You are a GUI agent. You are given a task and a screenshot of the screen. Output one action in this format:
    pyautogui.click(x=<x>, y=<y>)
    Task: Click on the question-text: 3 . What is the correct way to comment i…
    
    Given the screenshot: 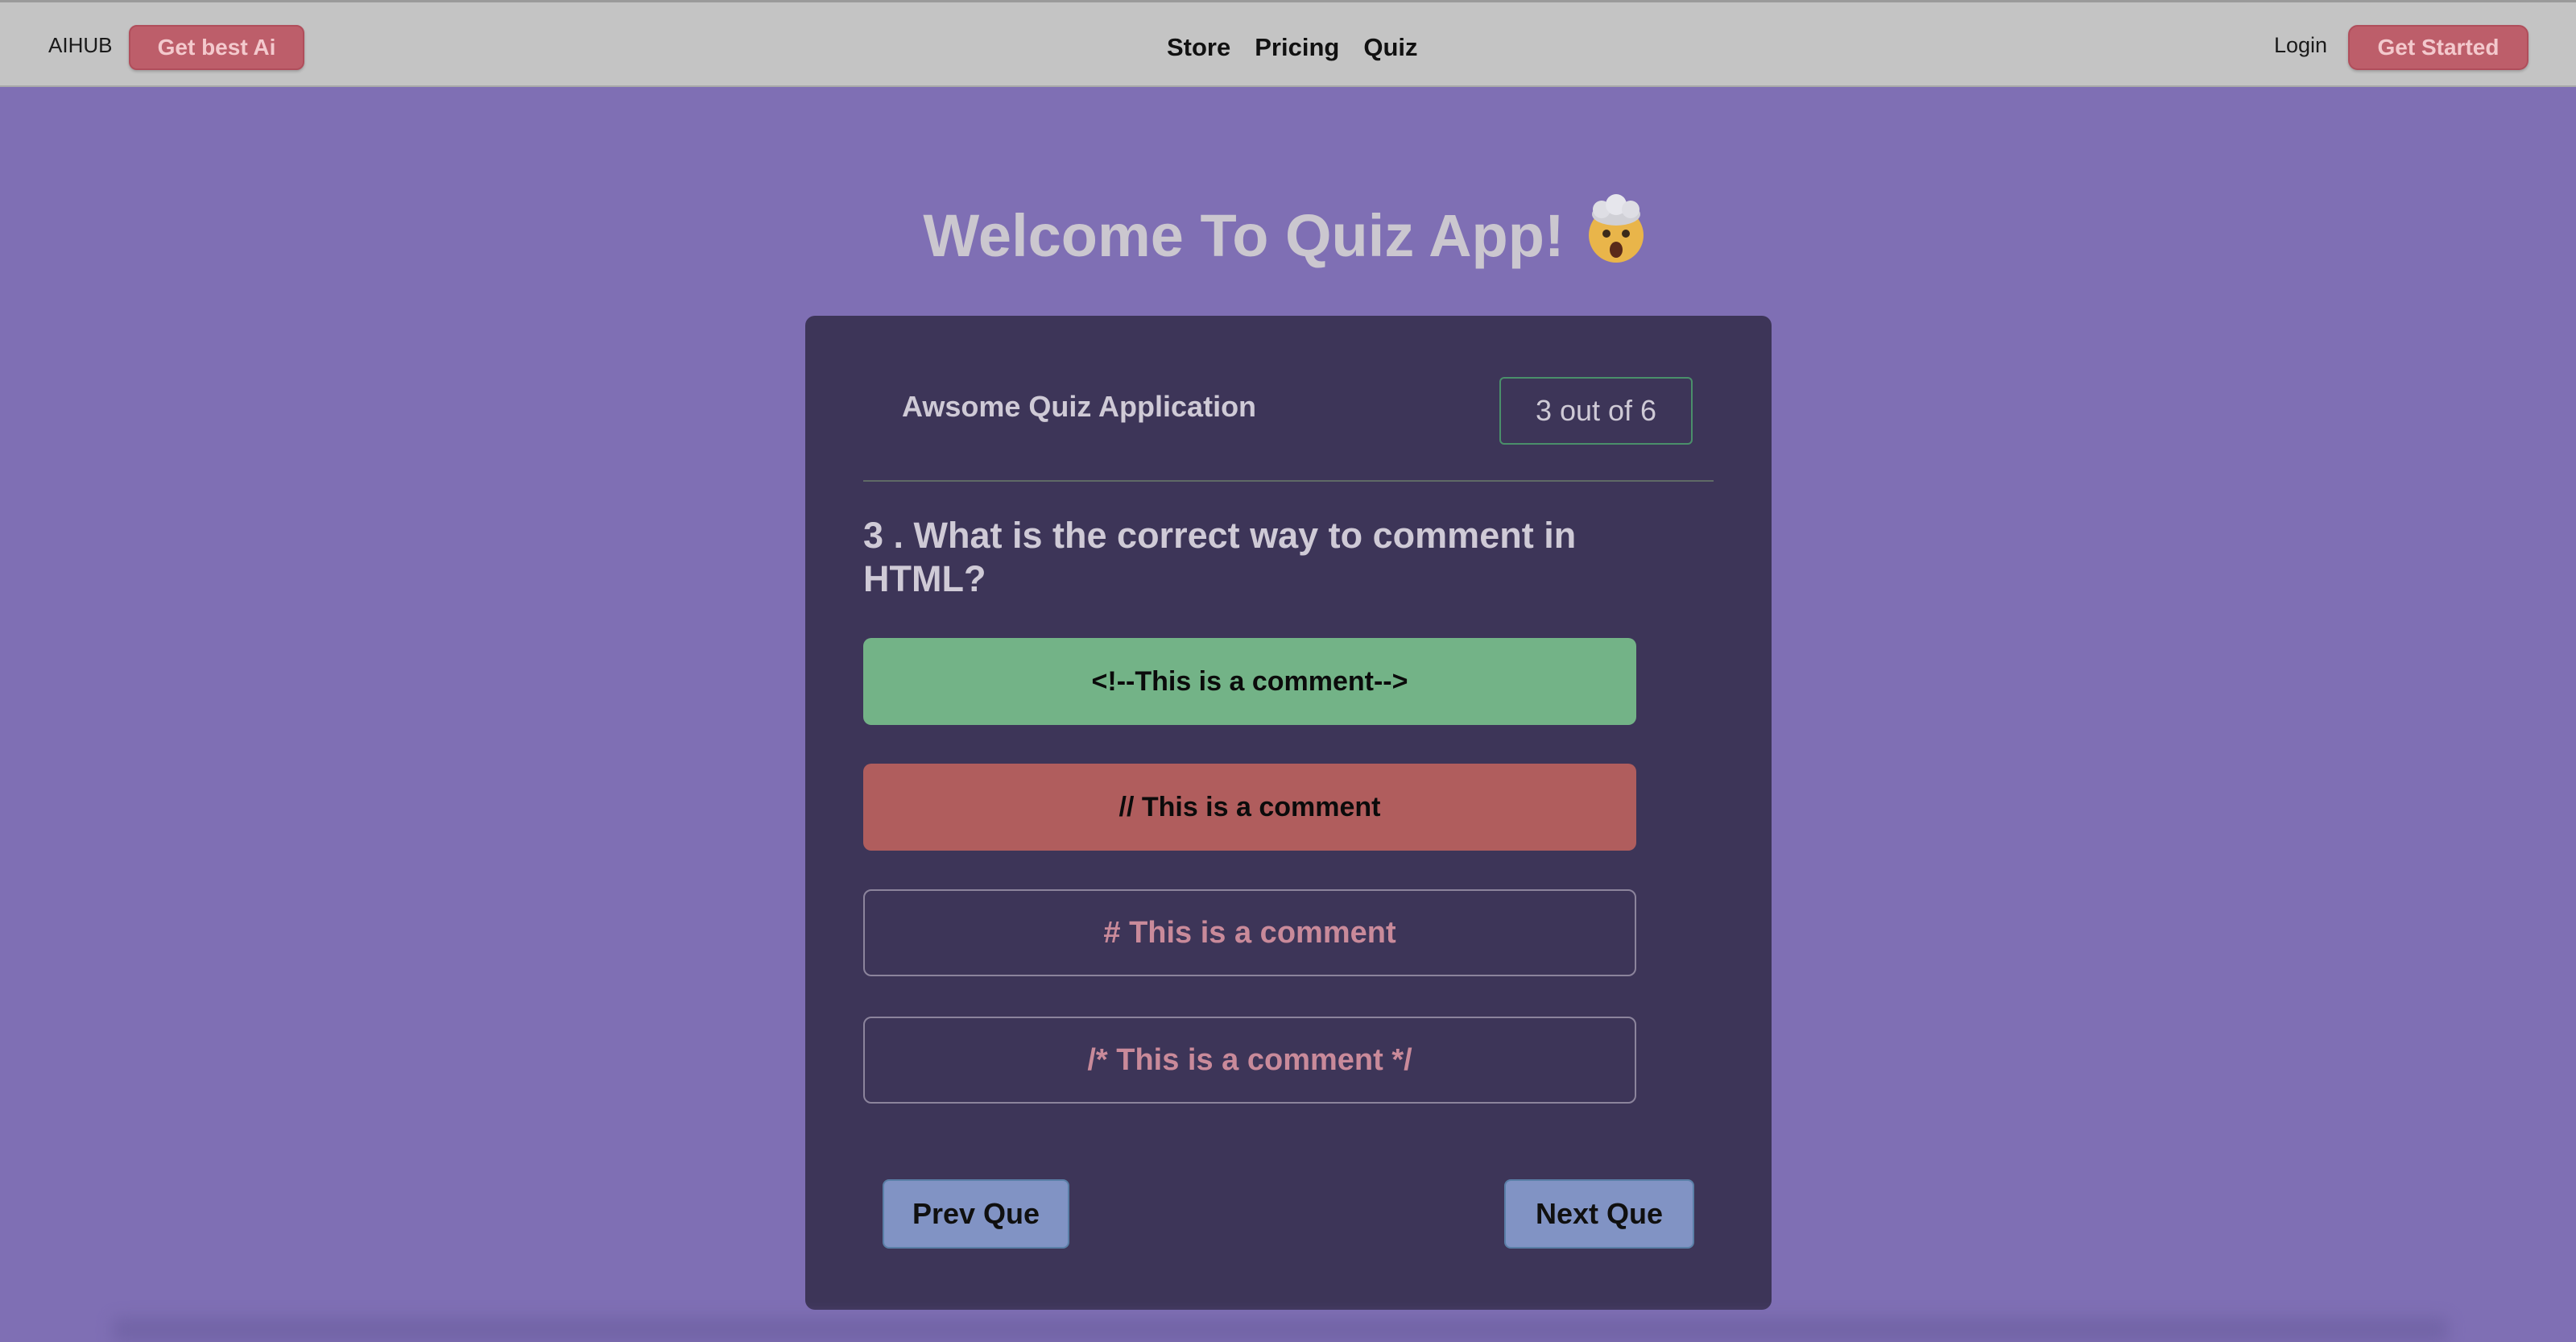 What is the action you would take?
    pyautogui.click(x=1220, y=557)
    